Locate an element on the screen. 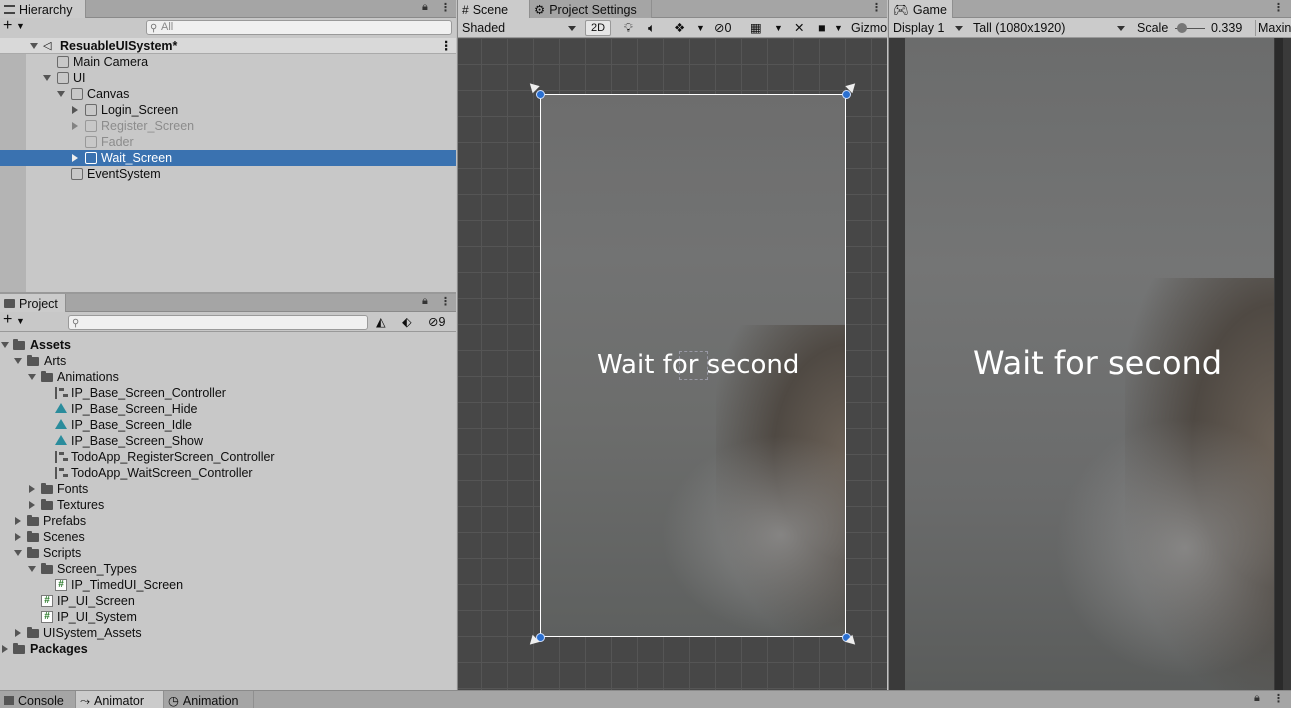  project-item-label: Packages is located at coordinates (59, 649).